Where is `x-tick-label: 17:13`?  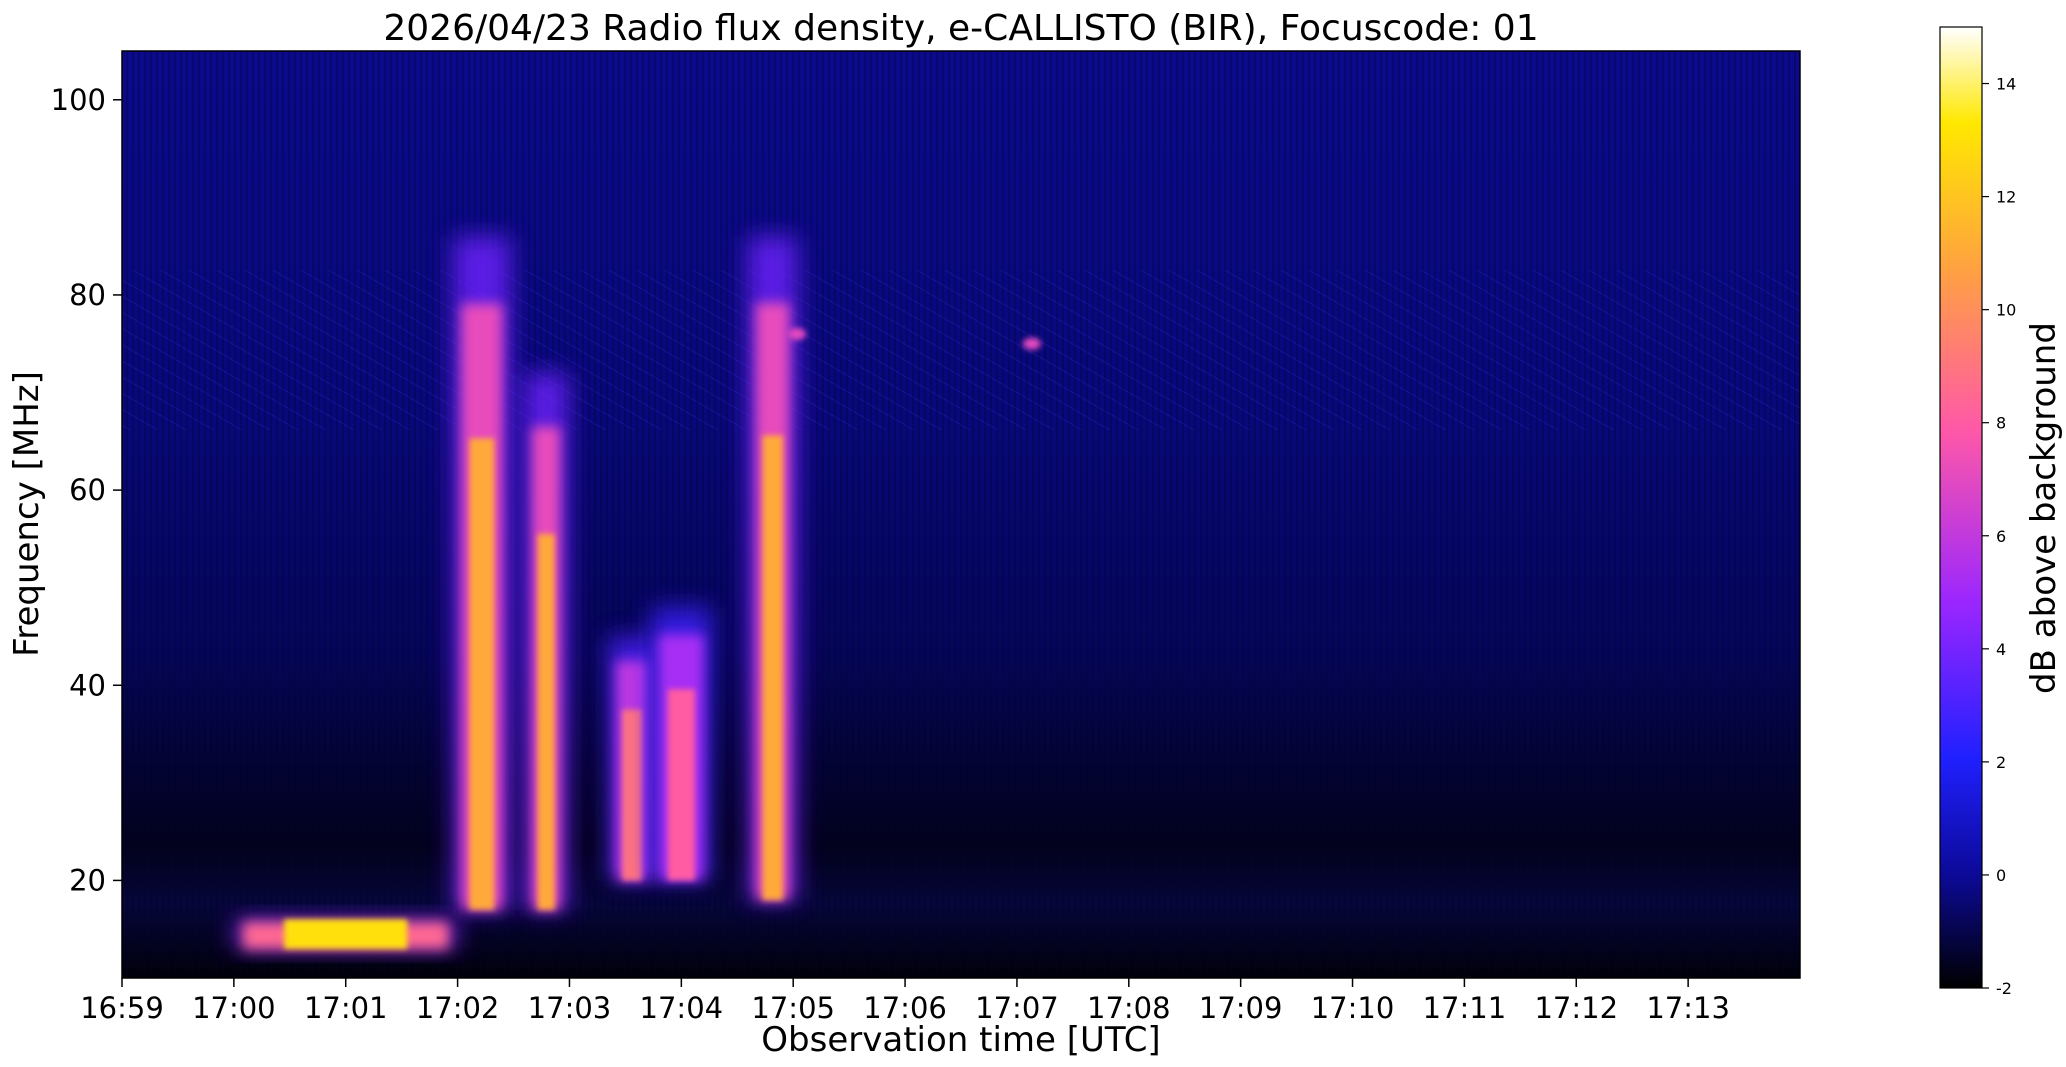 x-tick-label: 17:13 is located at coordinates (1688, 1008).